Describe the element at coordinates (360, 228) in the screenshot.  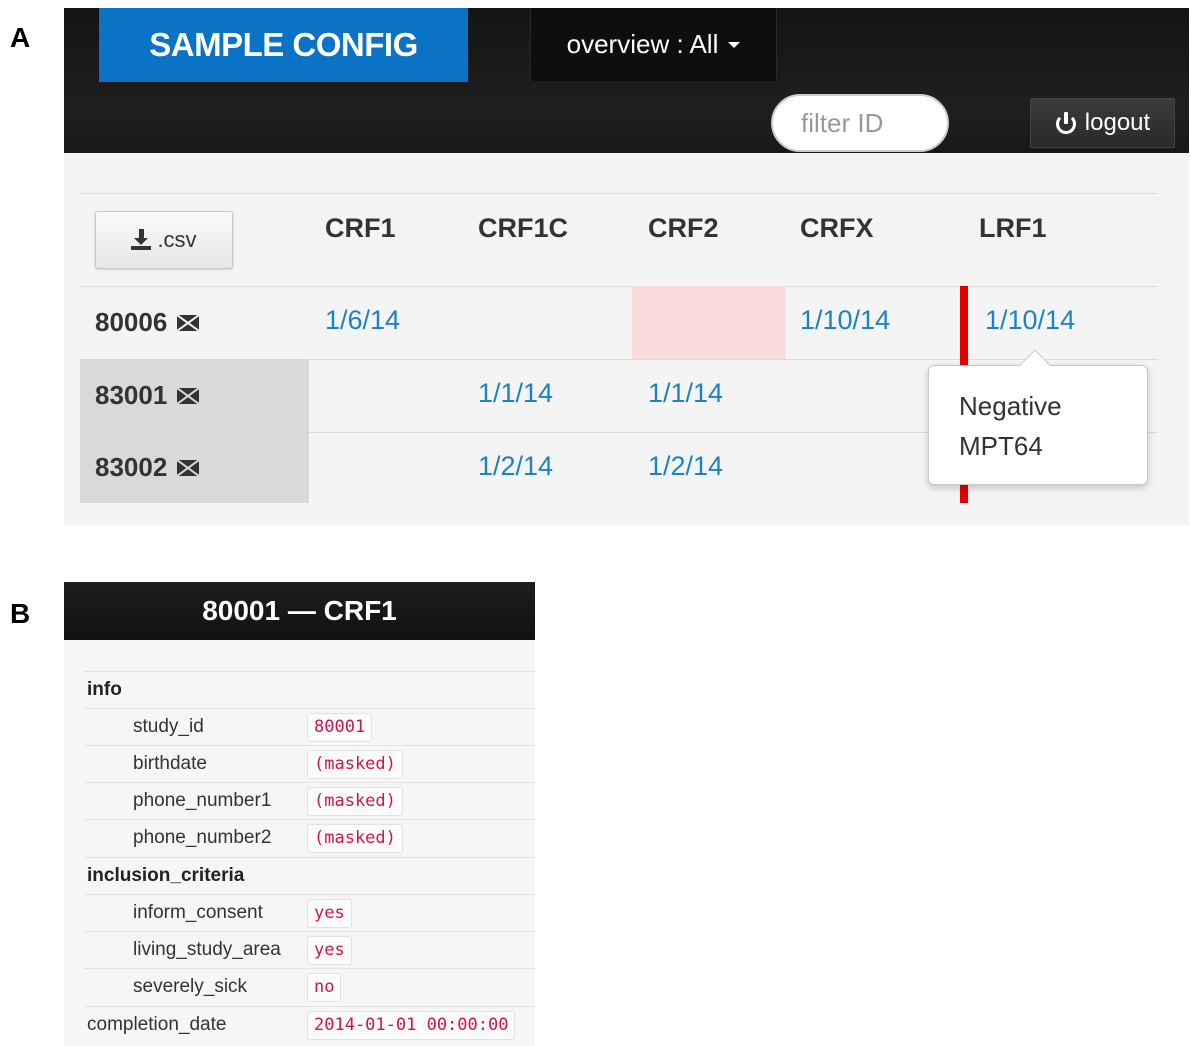
I see `column-header-crf1: CRF1` at that location.